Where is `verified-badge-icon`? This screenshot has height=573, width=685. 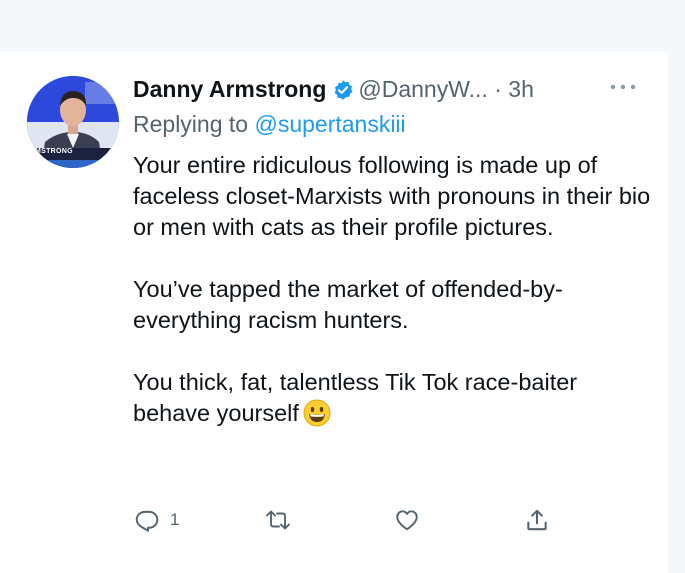 verified-badge-icon is located at coordinates (343, 93).